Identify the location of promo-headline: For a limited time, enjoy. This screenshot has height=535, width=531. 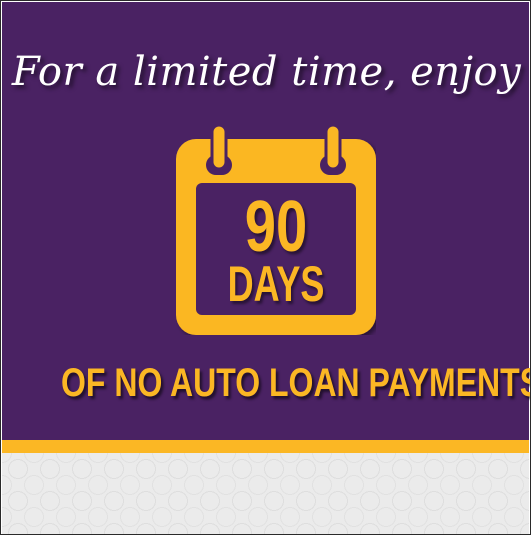
(266, 72).